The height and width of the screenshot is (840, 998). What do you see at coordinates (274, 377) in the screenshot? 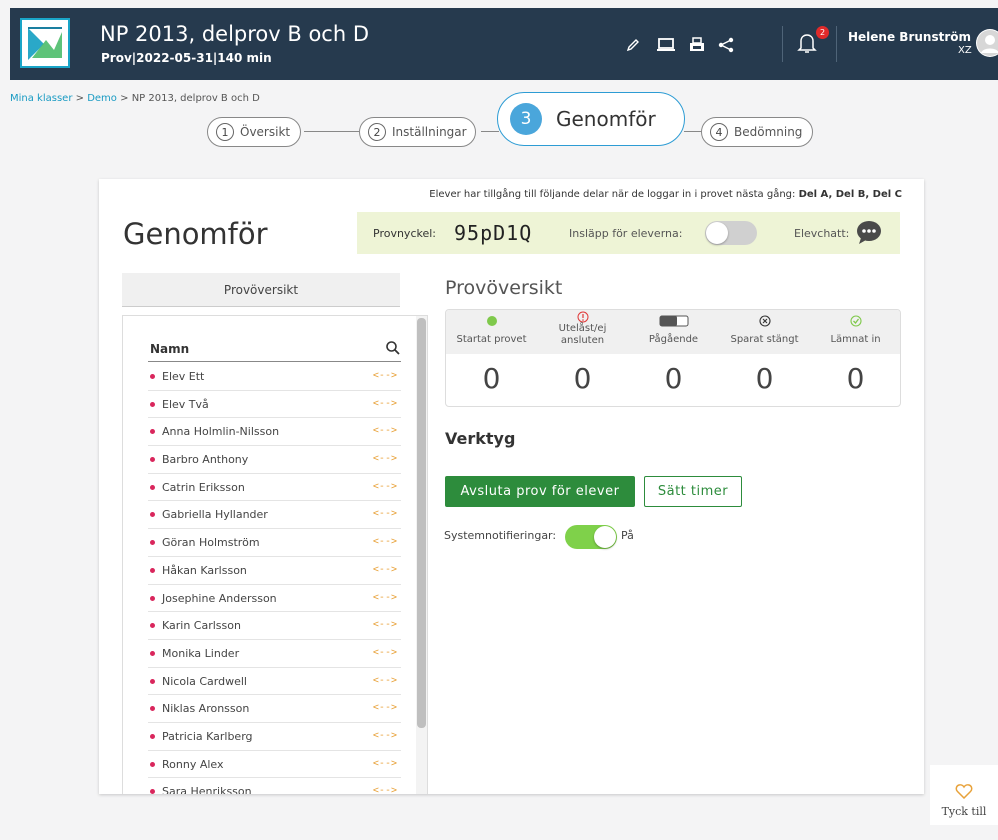
I see `table-row: Elev Ett <-->` at bounding box center [274, 377].